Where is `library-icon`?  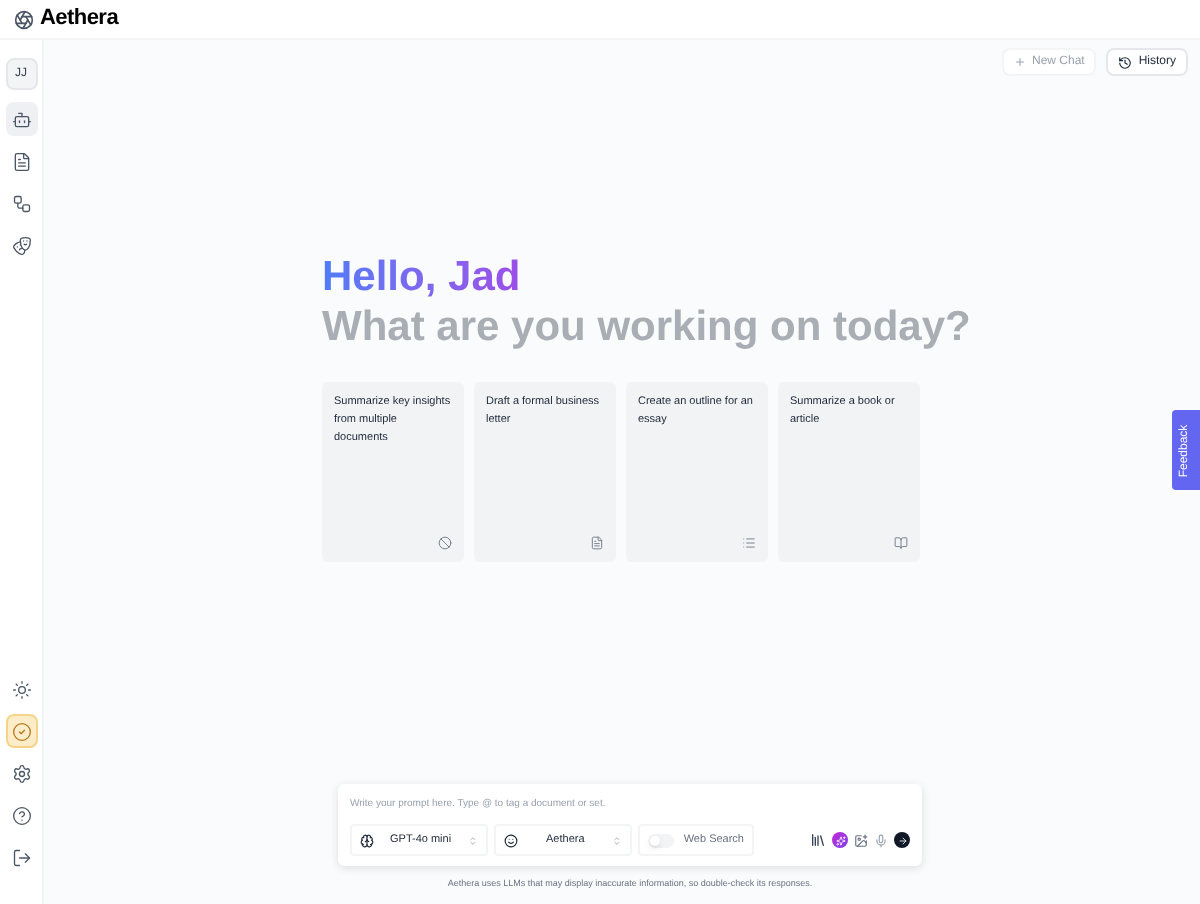 library-icon is located at coordinates (818, 840).